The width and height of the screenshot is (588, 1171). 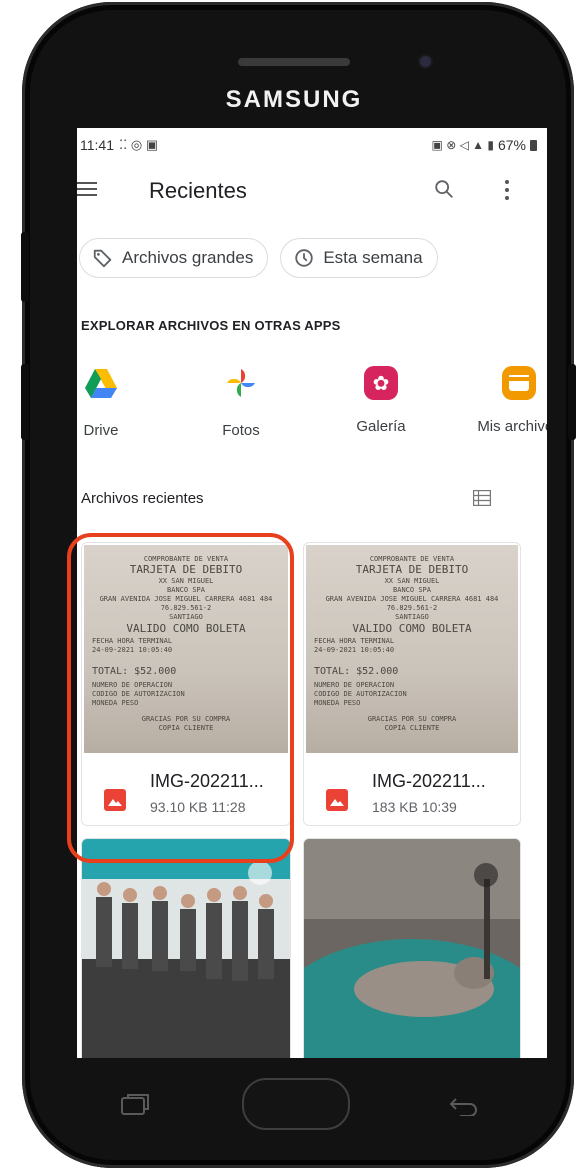 What do you see at coordinates (512, 426) in the screenshot?
I see `app-label: Mis archivos` at bounding box center [512, 426].